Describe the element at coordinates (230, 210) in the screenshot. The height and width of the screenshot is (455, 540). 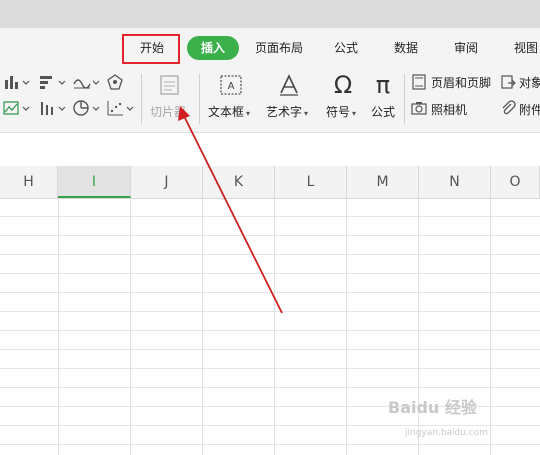
I see `annotation-arrow` at that location.